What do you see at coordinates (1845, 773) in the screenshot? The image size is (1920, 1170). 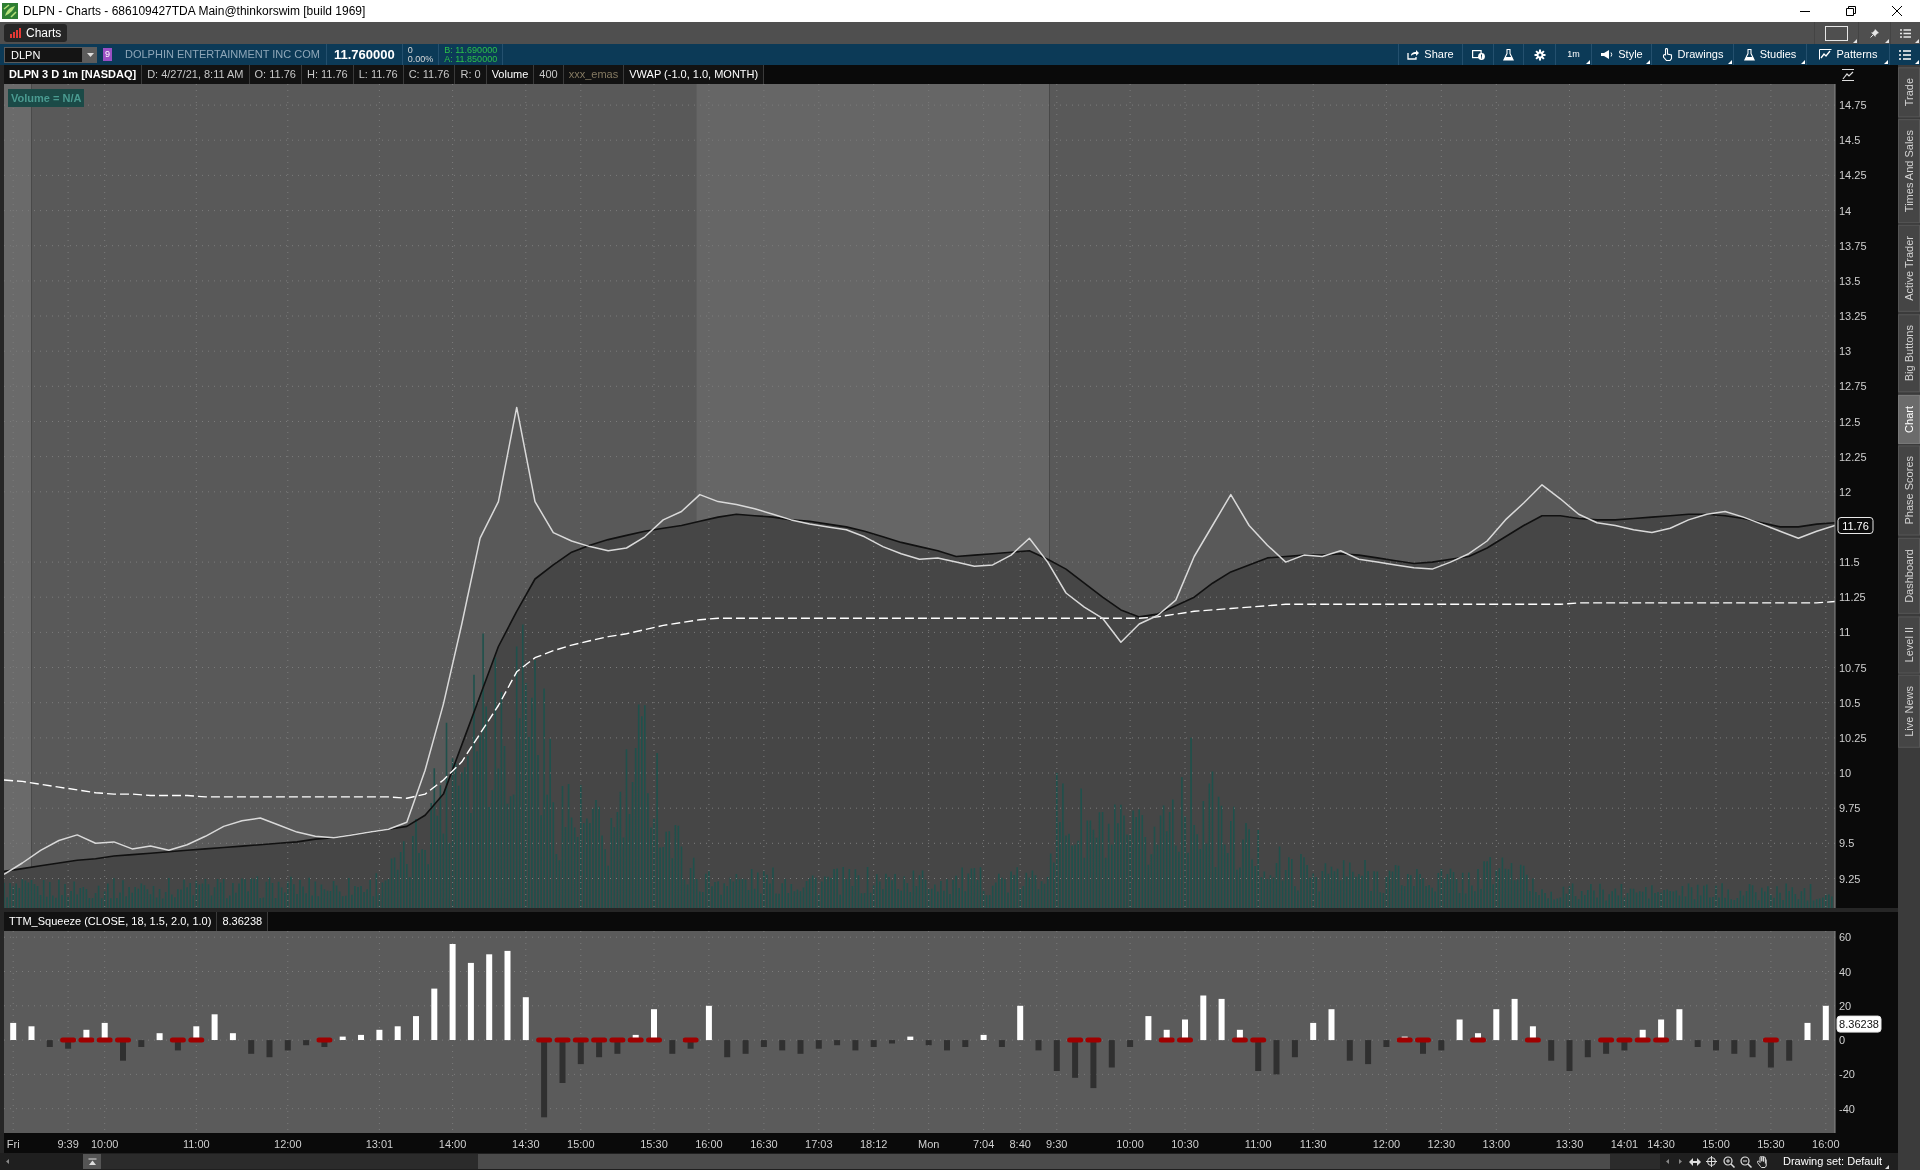 I see `price-axis-label: 10` at bounding box center [1845, 773].